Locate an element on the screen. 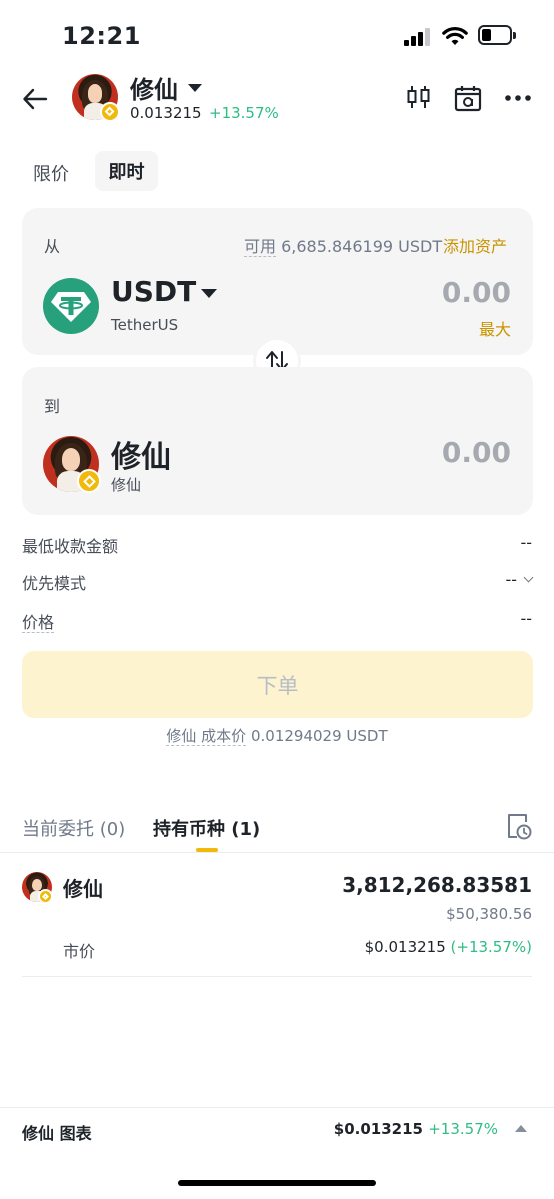 Image resolution: width=554 pixels, height=1199 pixels. priority-mode-label: 优先模式 is located at coordinates (54, 583).